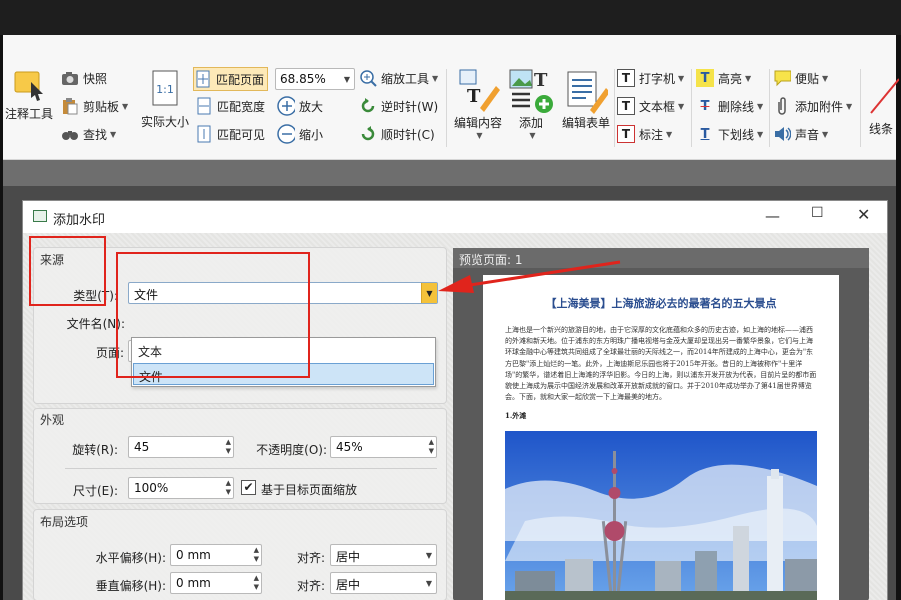 This screenshot has height=600, width=901. I want to click on fit-width-label: 匹配宽度, so click(241, 106).